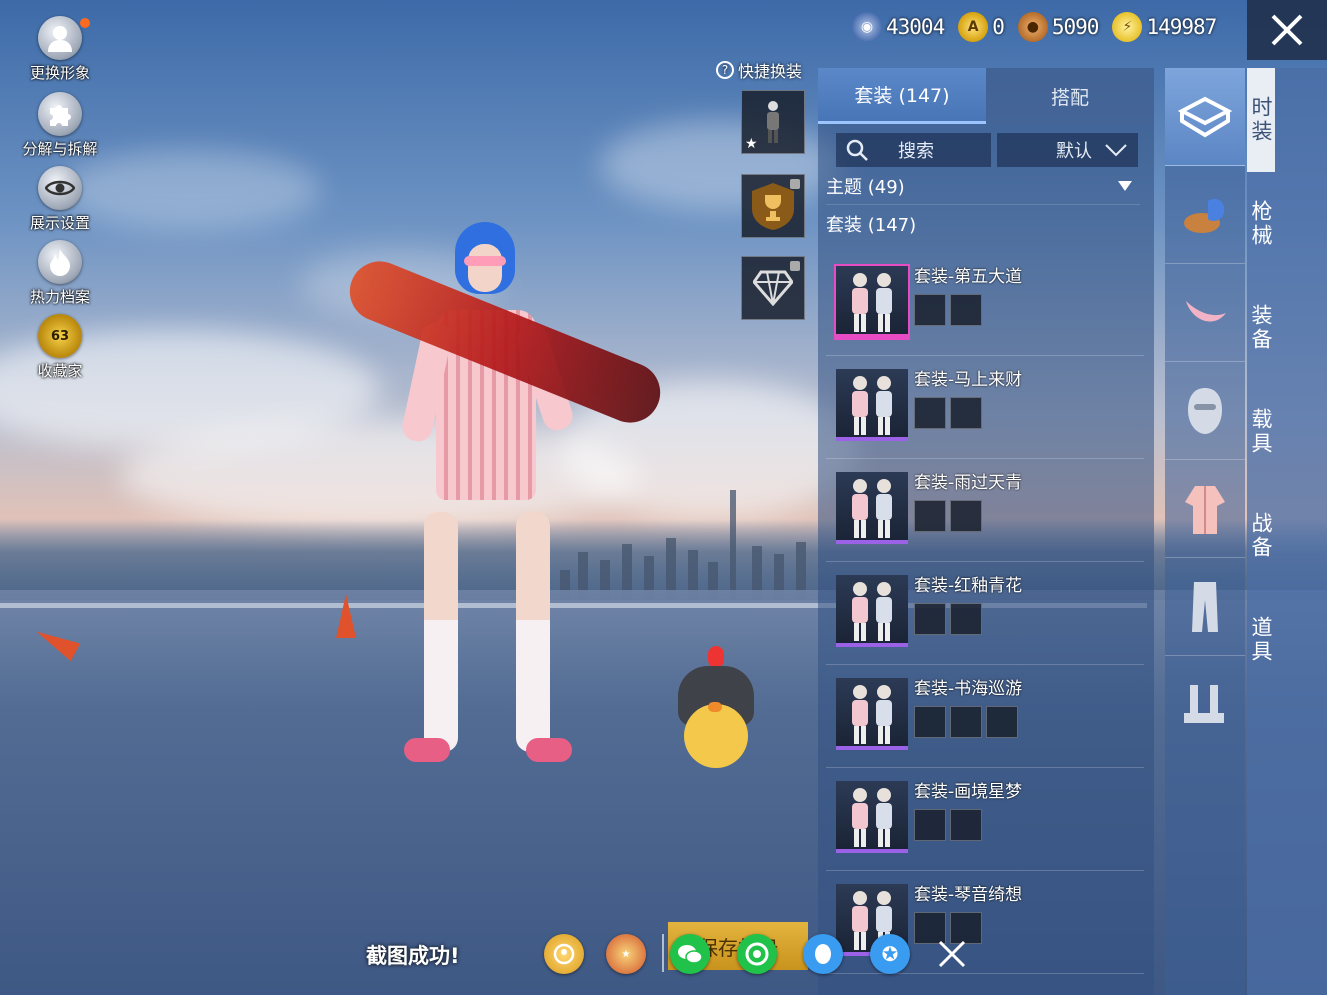  Describe the element at coordinates (751, 144) in the screenshot. I see `star-icon: ★` at that location.